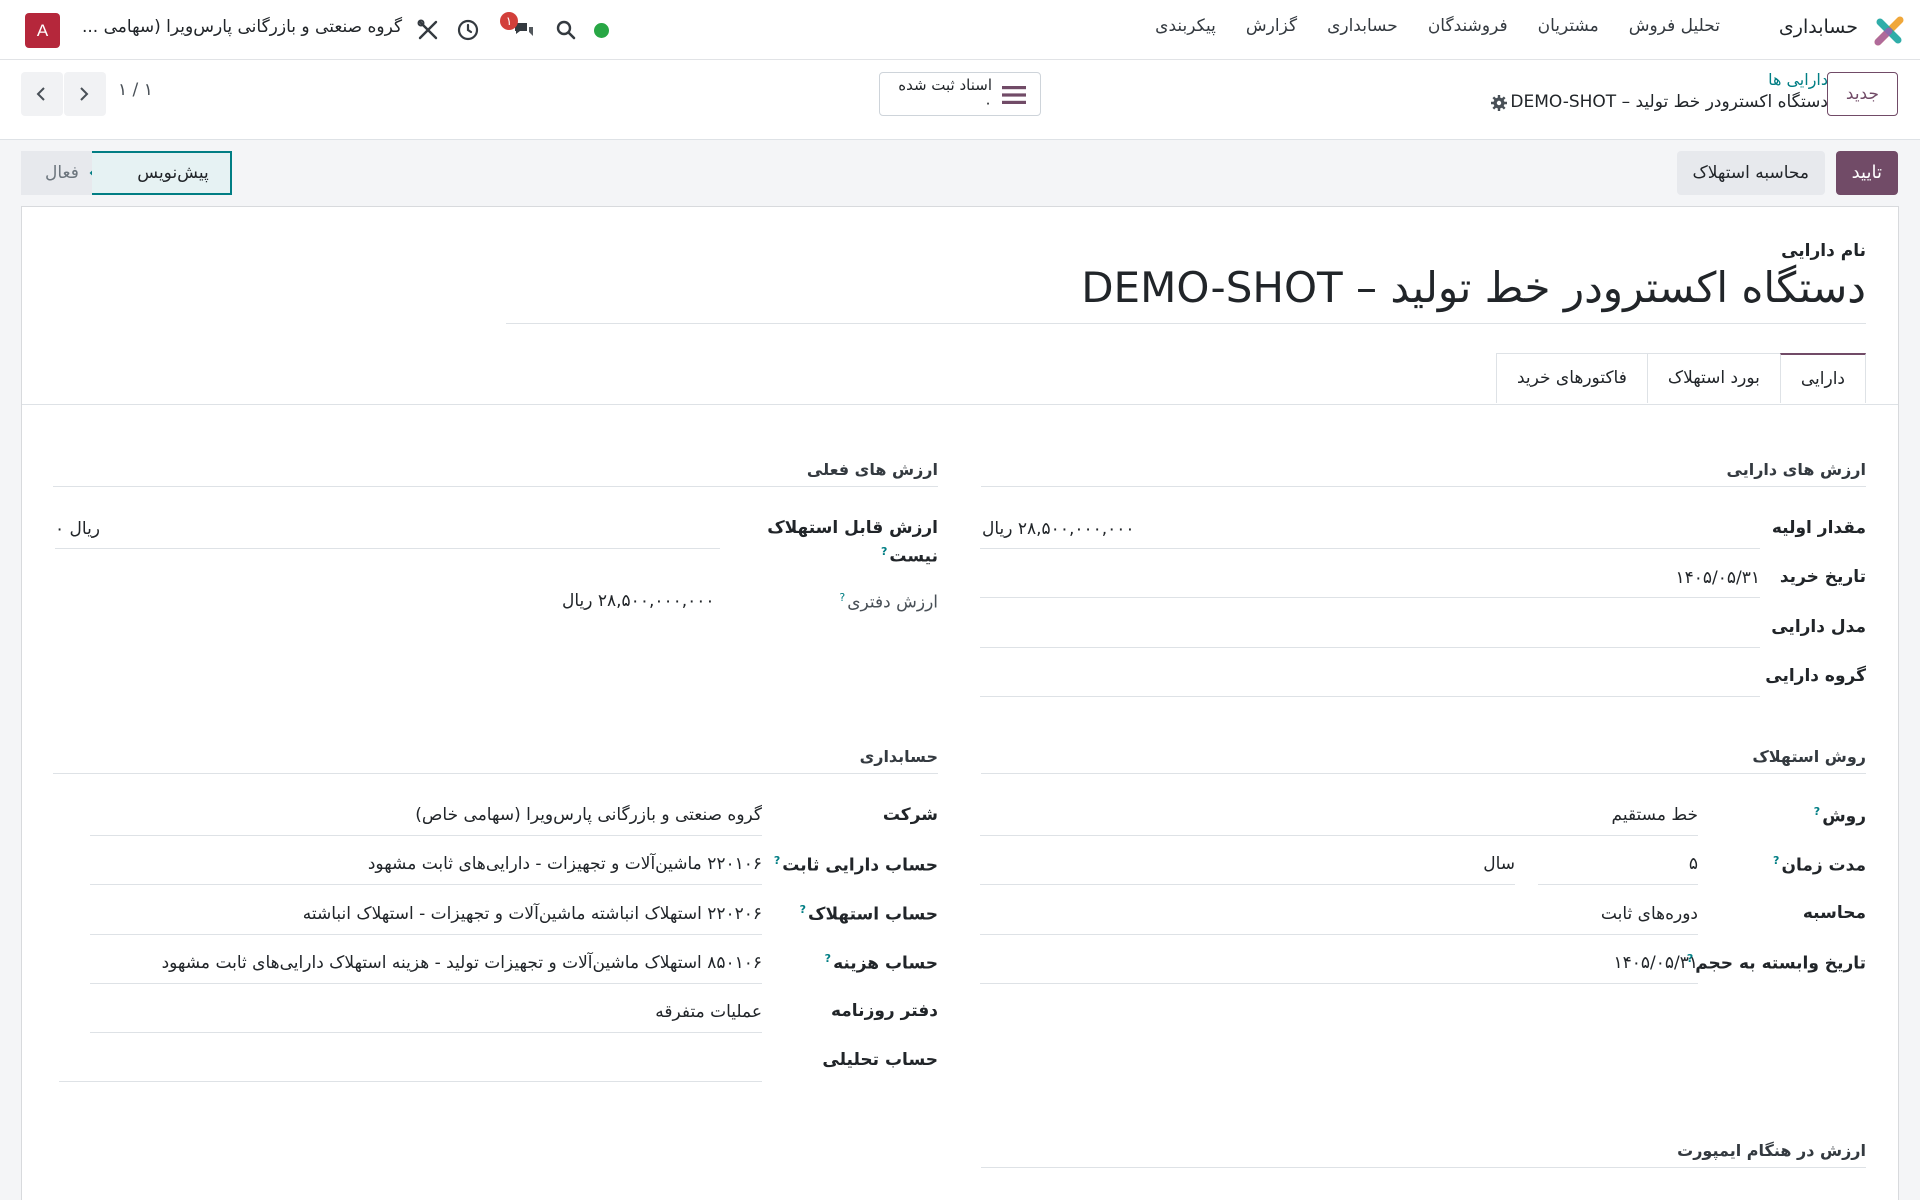 The width and height of the screenshot is (1920, 1200). Describe the element at coordinates (987, 103) in the screenshot. I see `posted-entries-count: ۰` at that location.